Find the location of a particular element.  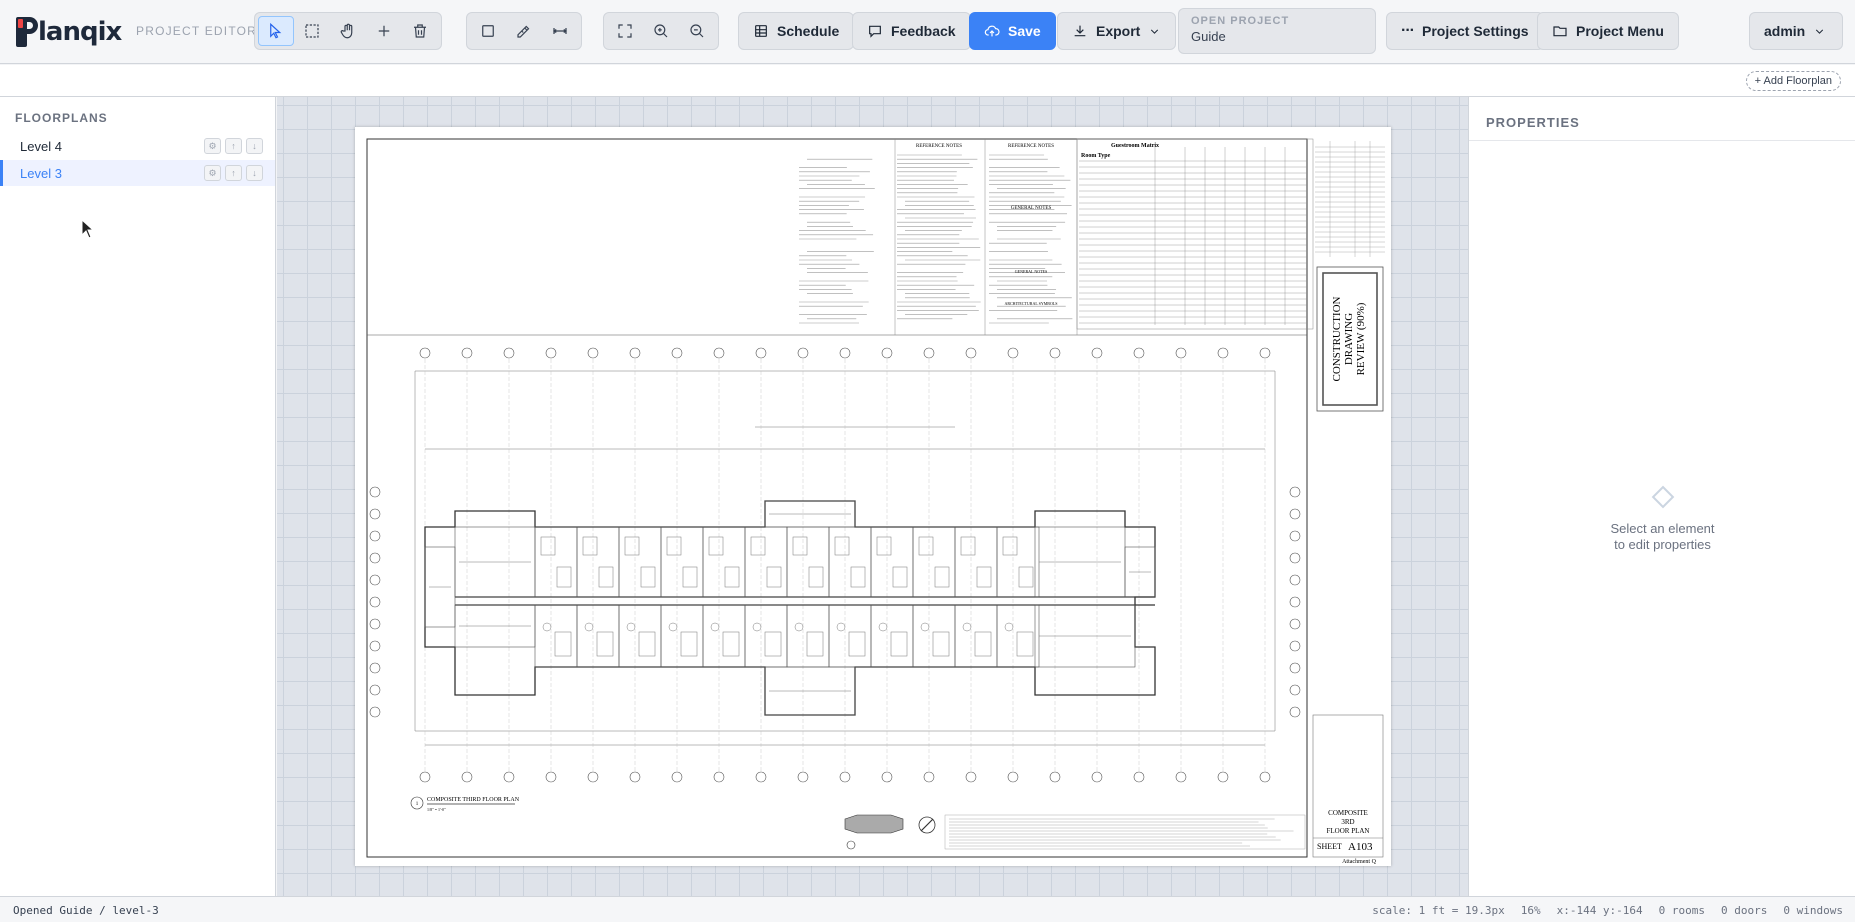

status-message: Opened Guide / level-3 is located at coordinates (86, 910).